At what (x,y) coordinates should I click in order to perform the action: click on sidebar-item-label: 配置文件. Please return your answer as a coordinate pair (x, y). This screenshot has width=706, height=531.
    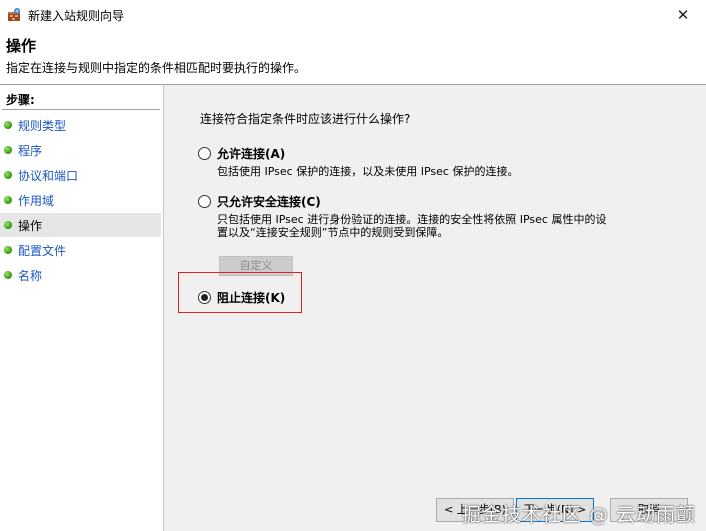
    Looking at the image, I should click on (42, 251).